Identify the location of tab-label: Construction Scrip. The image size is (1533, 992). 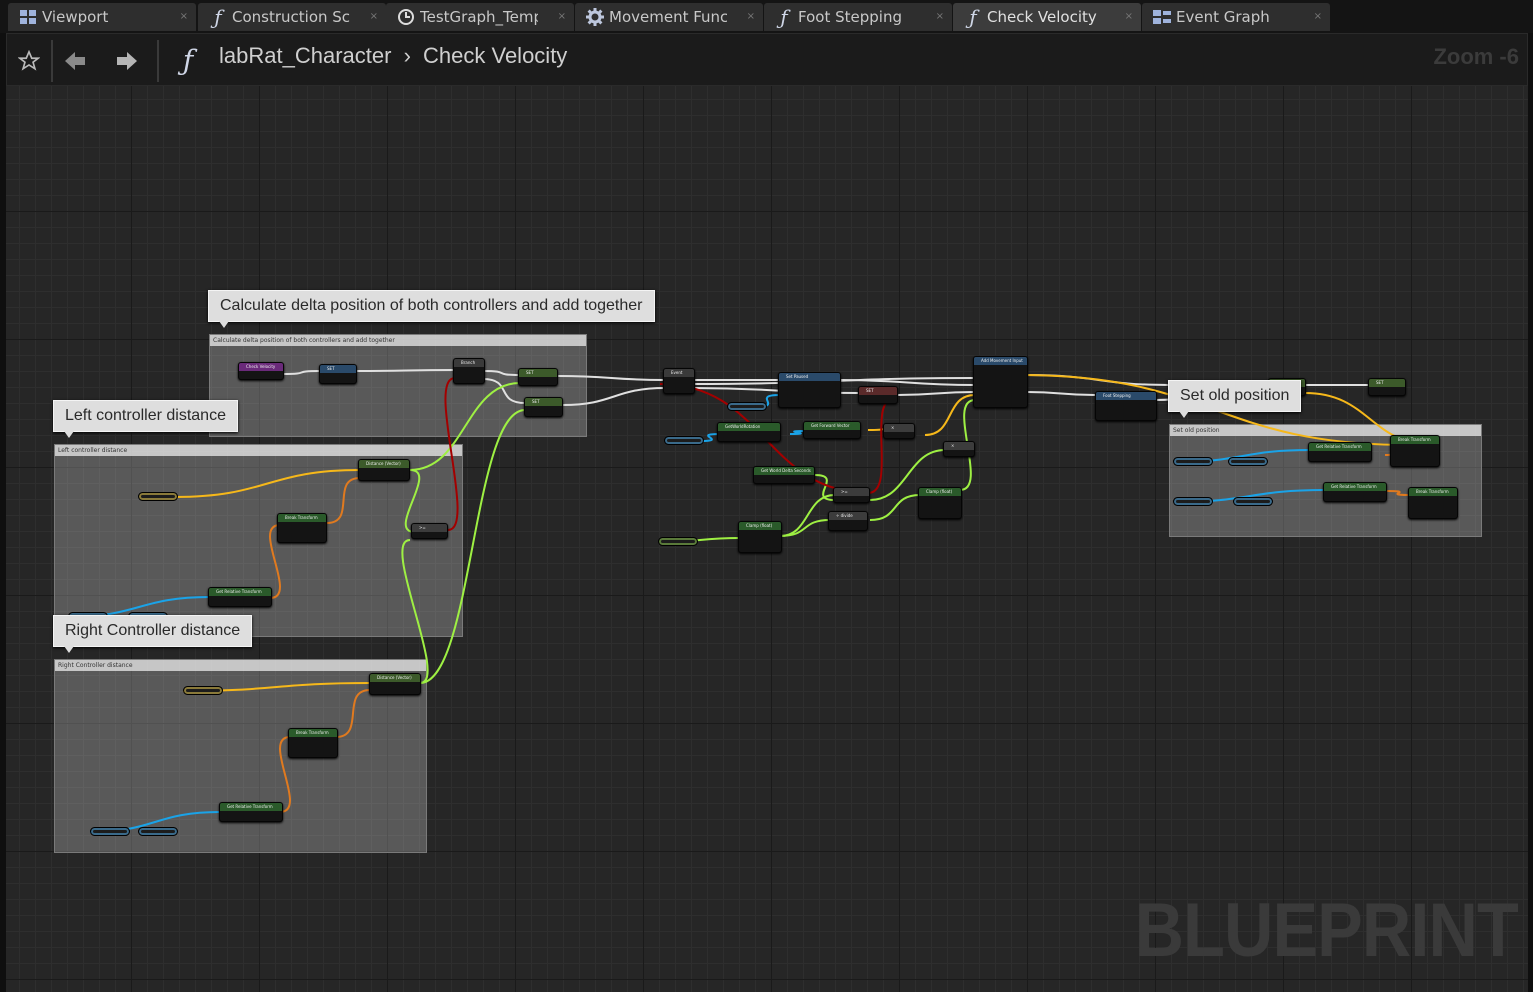
(291, 17).